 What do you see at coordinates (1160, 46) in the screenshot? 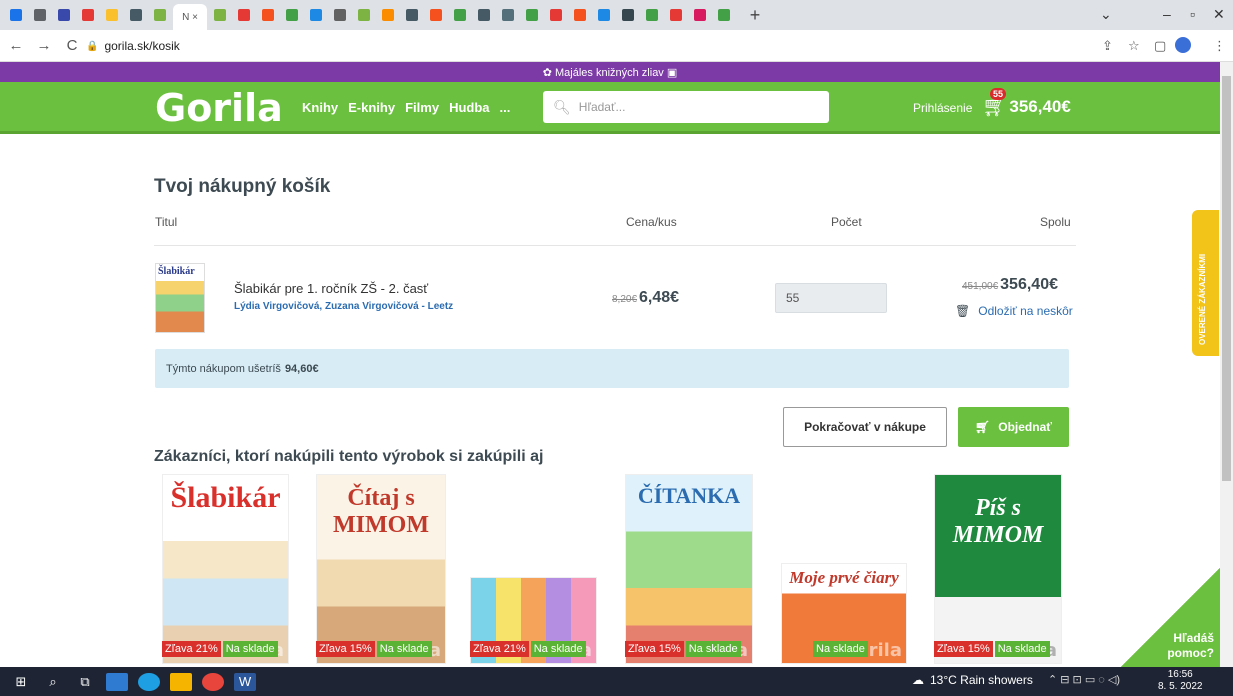
I see `sidebar-icon: ▢` at bounding box center [1160, 46].